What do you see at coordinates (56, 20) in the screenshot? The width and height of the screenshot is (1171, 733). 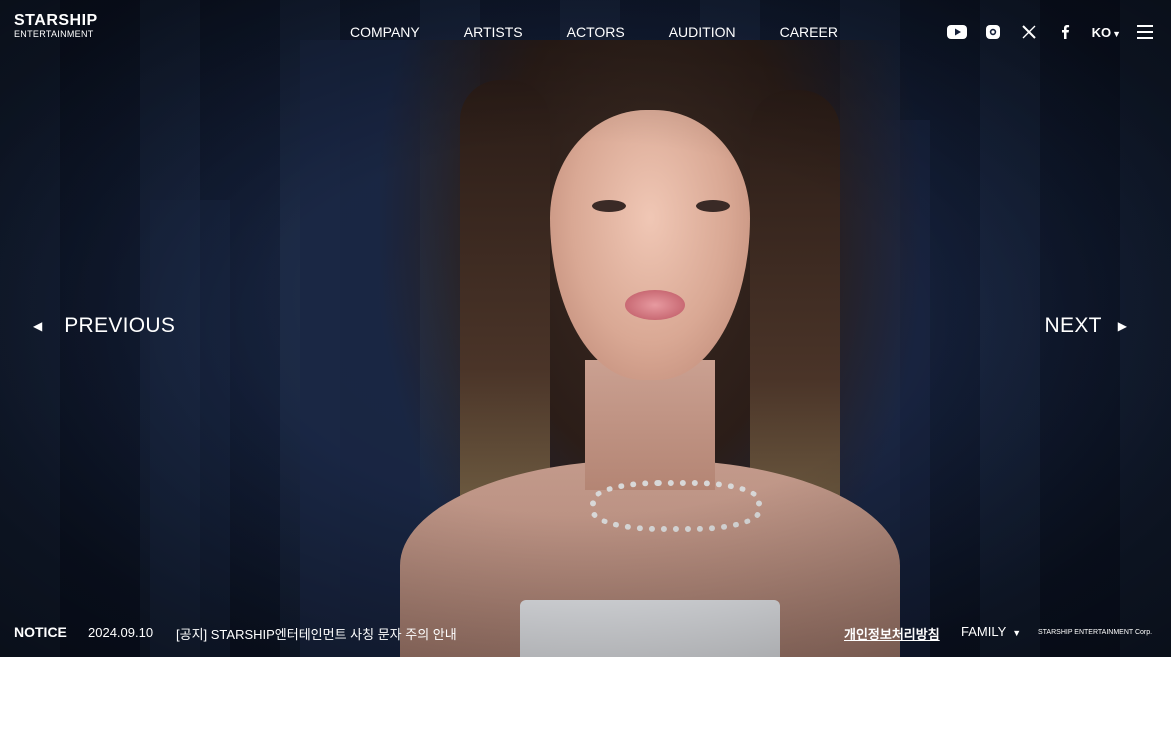 I see `brand-logo-name: STARSHIP` at bounding box center [56, 20].